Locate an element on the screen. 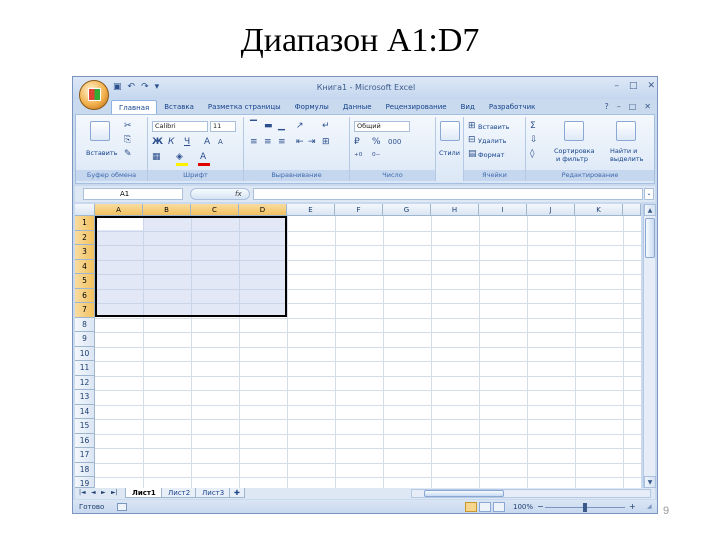 The width and height of the screenshot is (720, 540). tab-developer: Разработчик is located at coordinates (512, 107).